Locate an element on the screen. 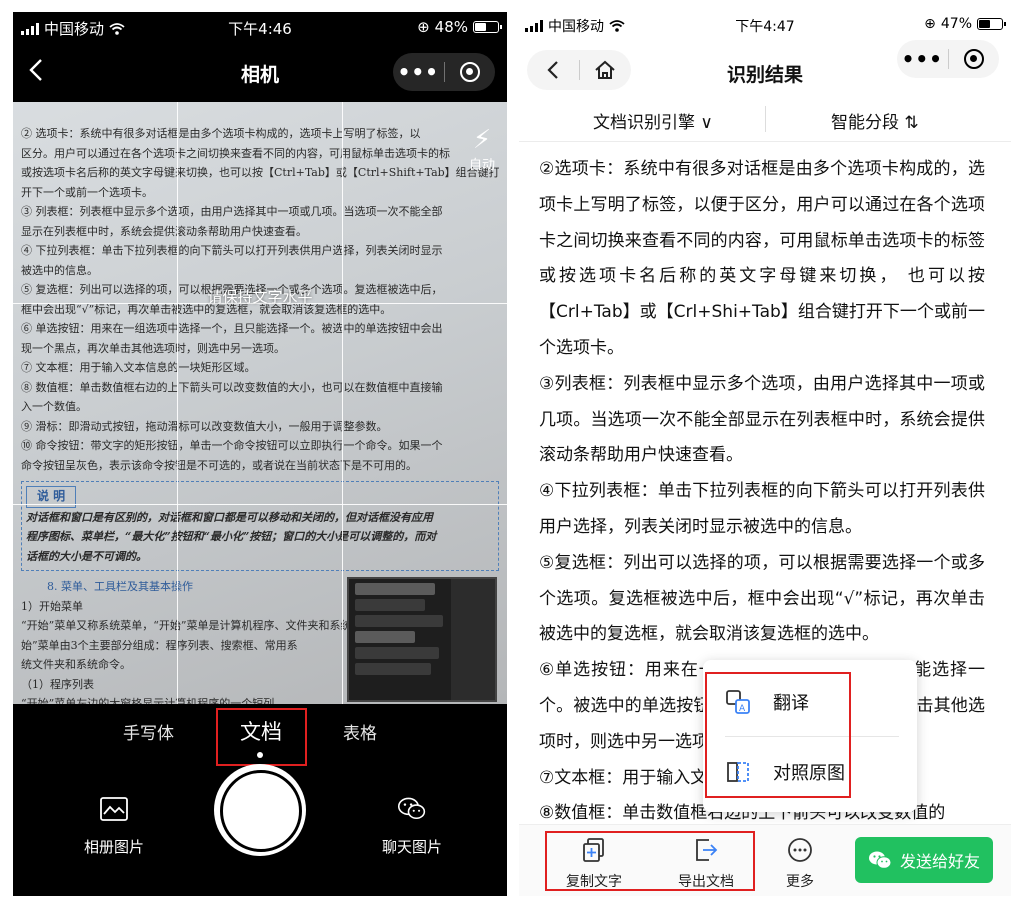  page-text-line: ② 选项卡：系统中有很多对话框是由多个选项卡构成的，选项卡上写明了标签，以 is located at coordinates (221, 133).